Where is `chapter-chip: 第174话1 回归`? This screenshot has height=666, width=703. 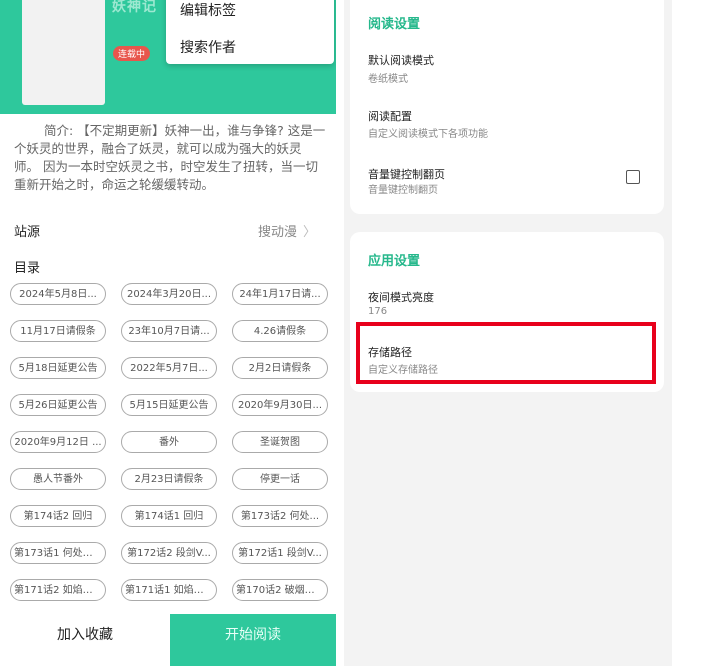 chapter-chip: 第174话1 回归 is located at coordinates (169, 516).